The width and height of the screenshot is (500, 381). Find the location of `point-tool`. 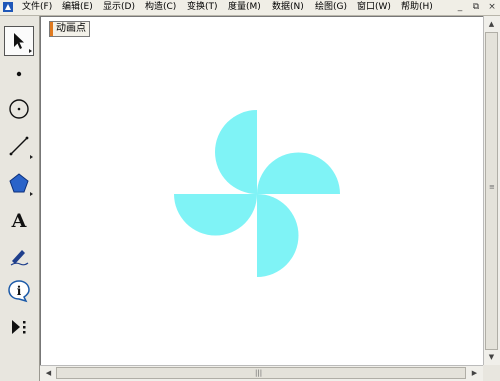

point-tool is located at coordinates (19, 74).